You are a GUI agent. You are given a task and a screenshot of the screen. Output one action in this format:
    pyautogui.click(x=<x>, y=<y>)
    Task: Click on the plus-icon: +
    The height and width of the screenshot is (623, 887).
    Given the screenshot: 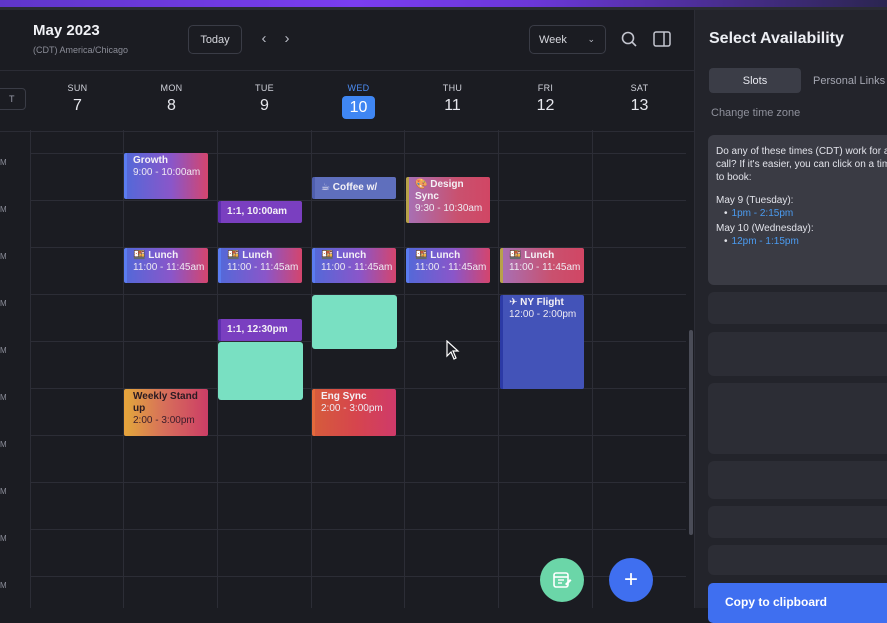 What is the action you would take?
    pyautogui.click(x=630, y=579)
    